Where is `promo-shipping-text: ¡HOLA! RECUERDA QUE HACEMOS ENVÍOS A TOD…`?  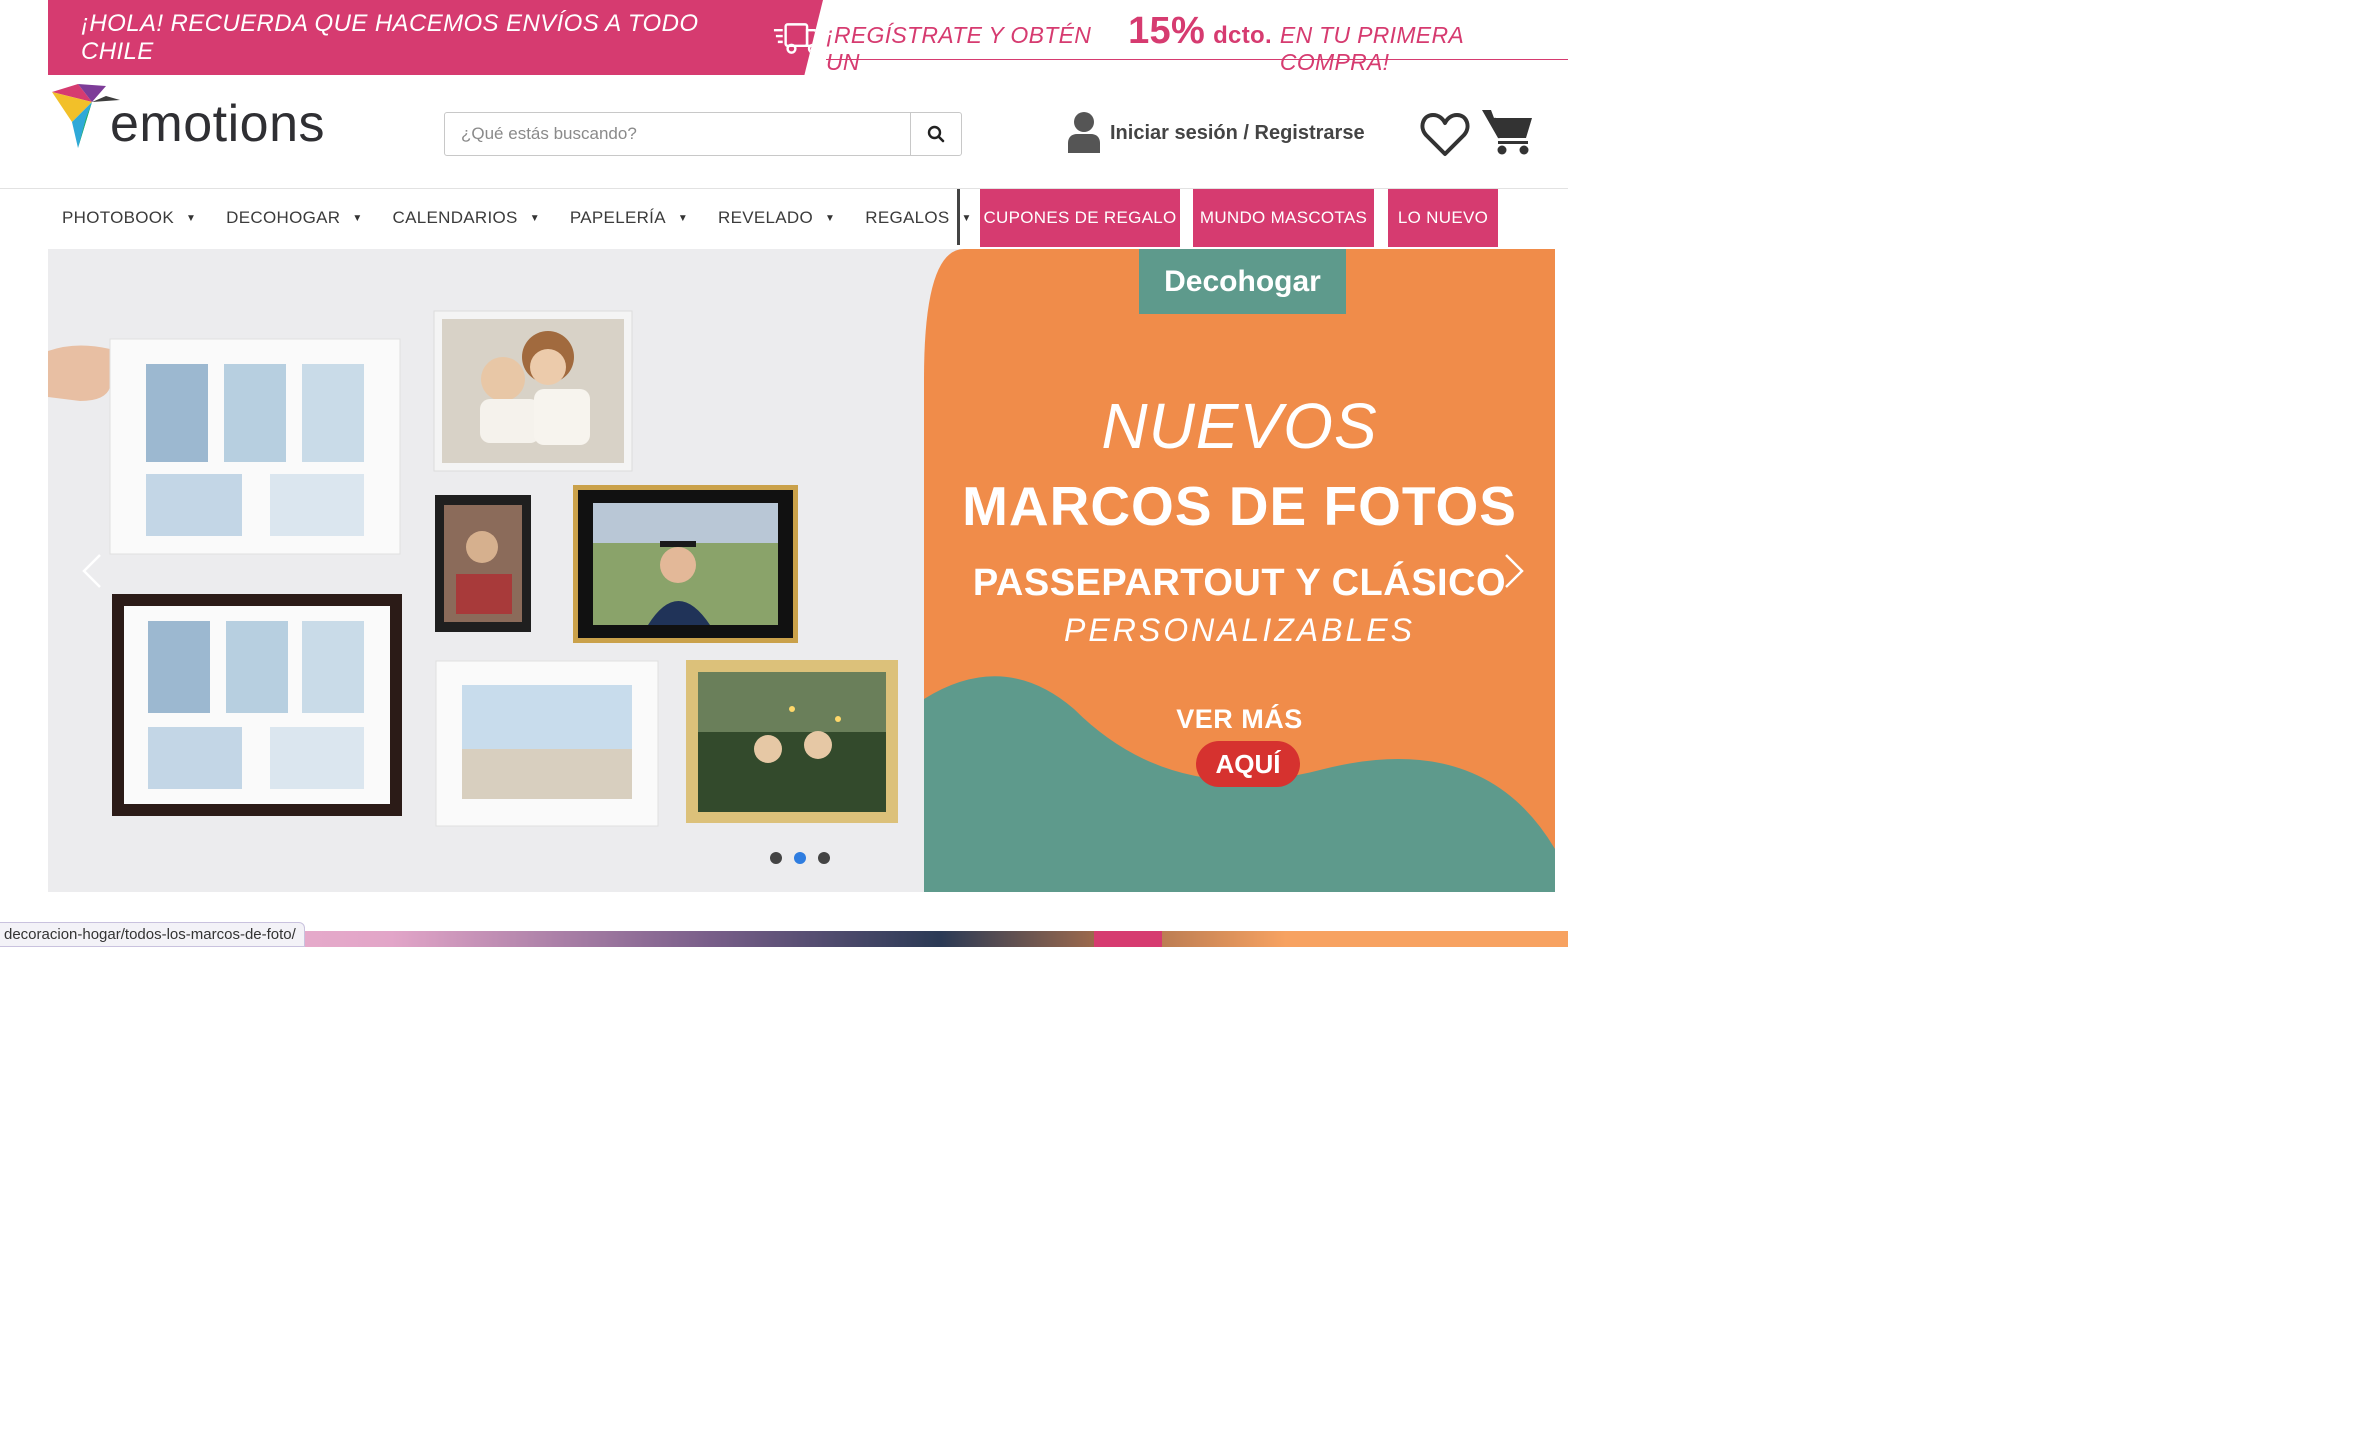
promo-shipping-text: ¡HOLA! RECUERDA QUE HACEMOS ENVÍOS A TOD… is located at coordinates (390, 37).